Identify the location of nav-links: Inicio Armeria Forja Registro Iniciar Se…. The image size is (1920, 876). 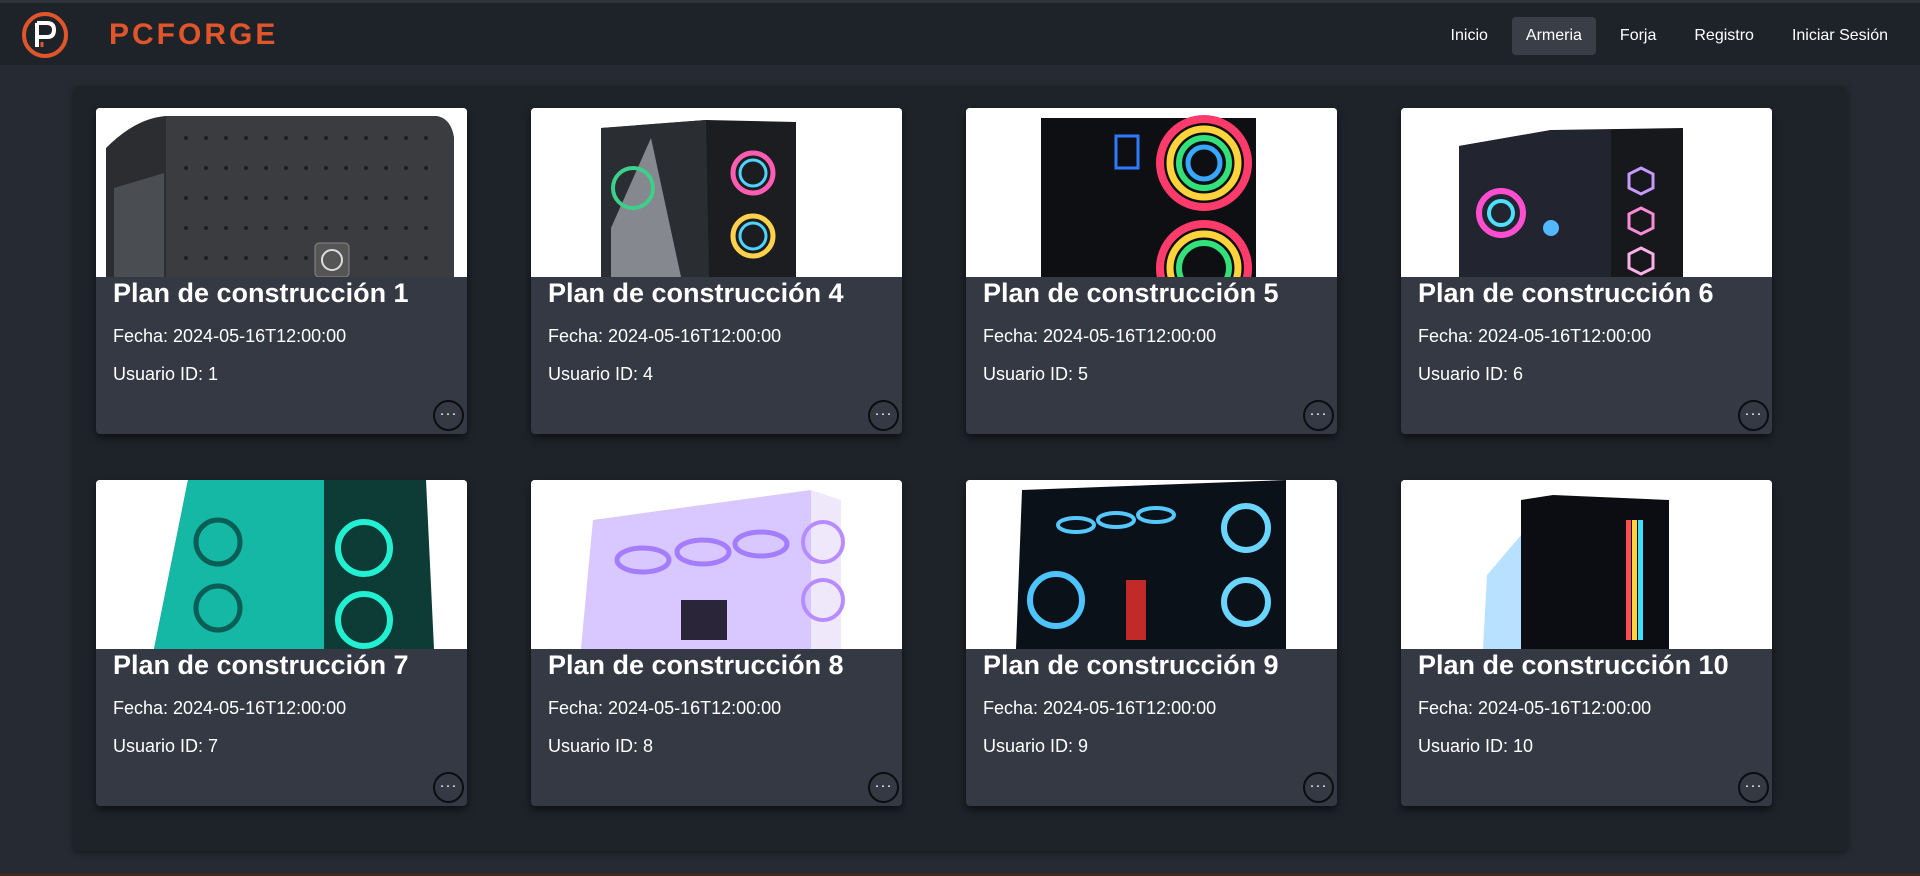
(1669, 36).